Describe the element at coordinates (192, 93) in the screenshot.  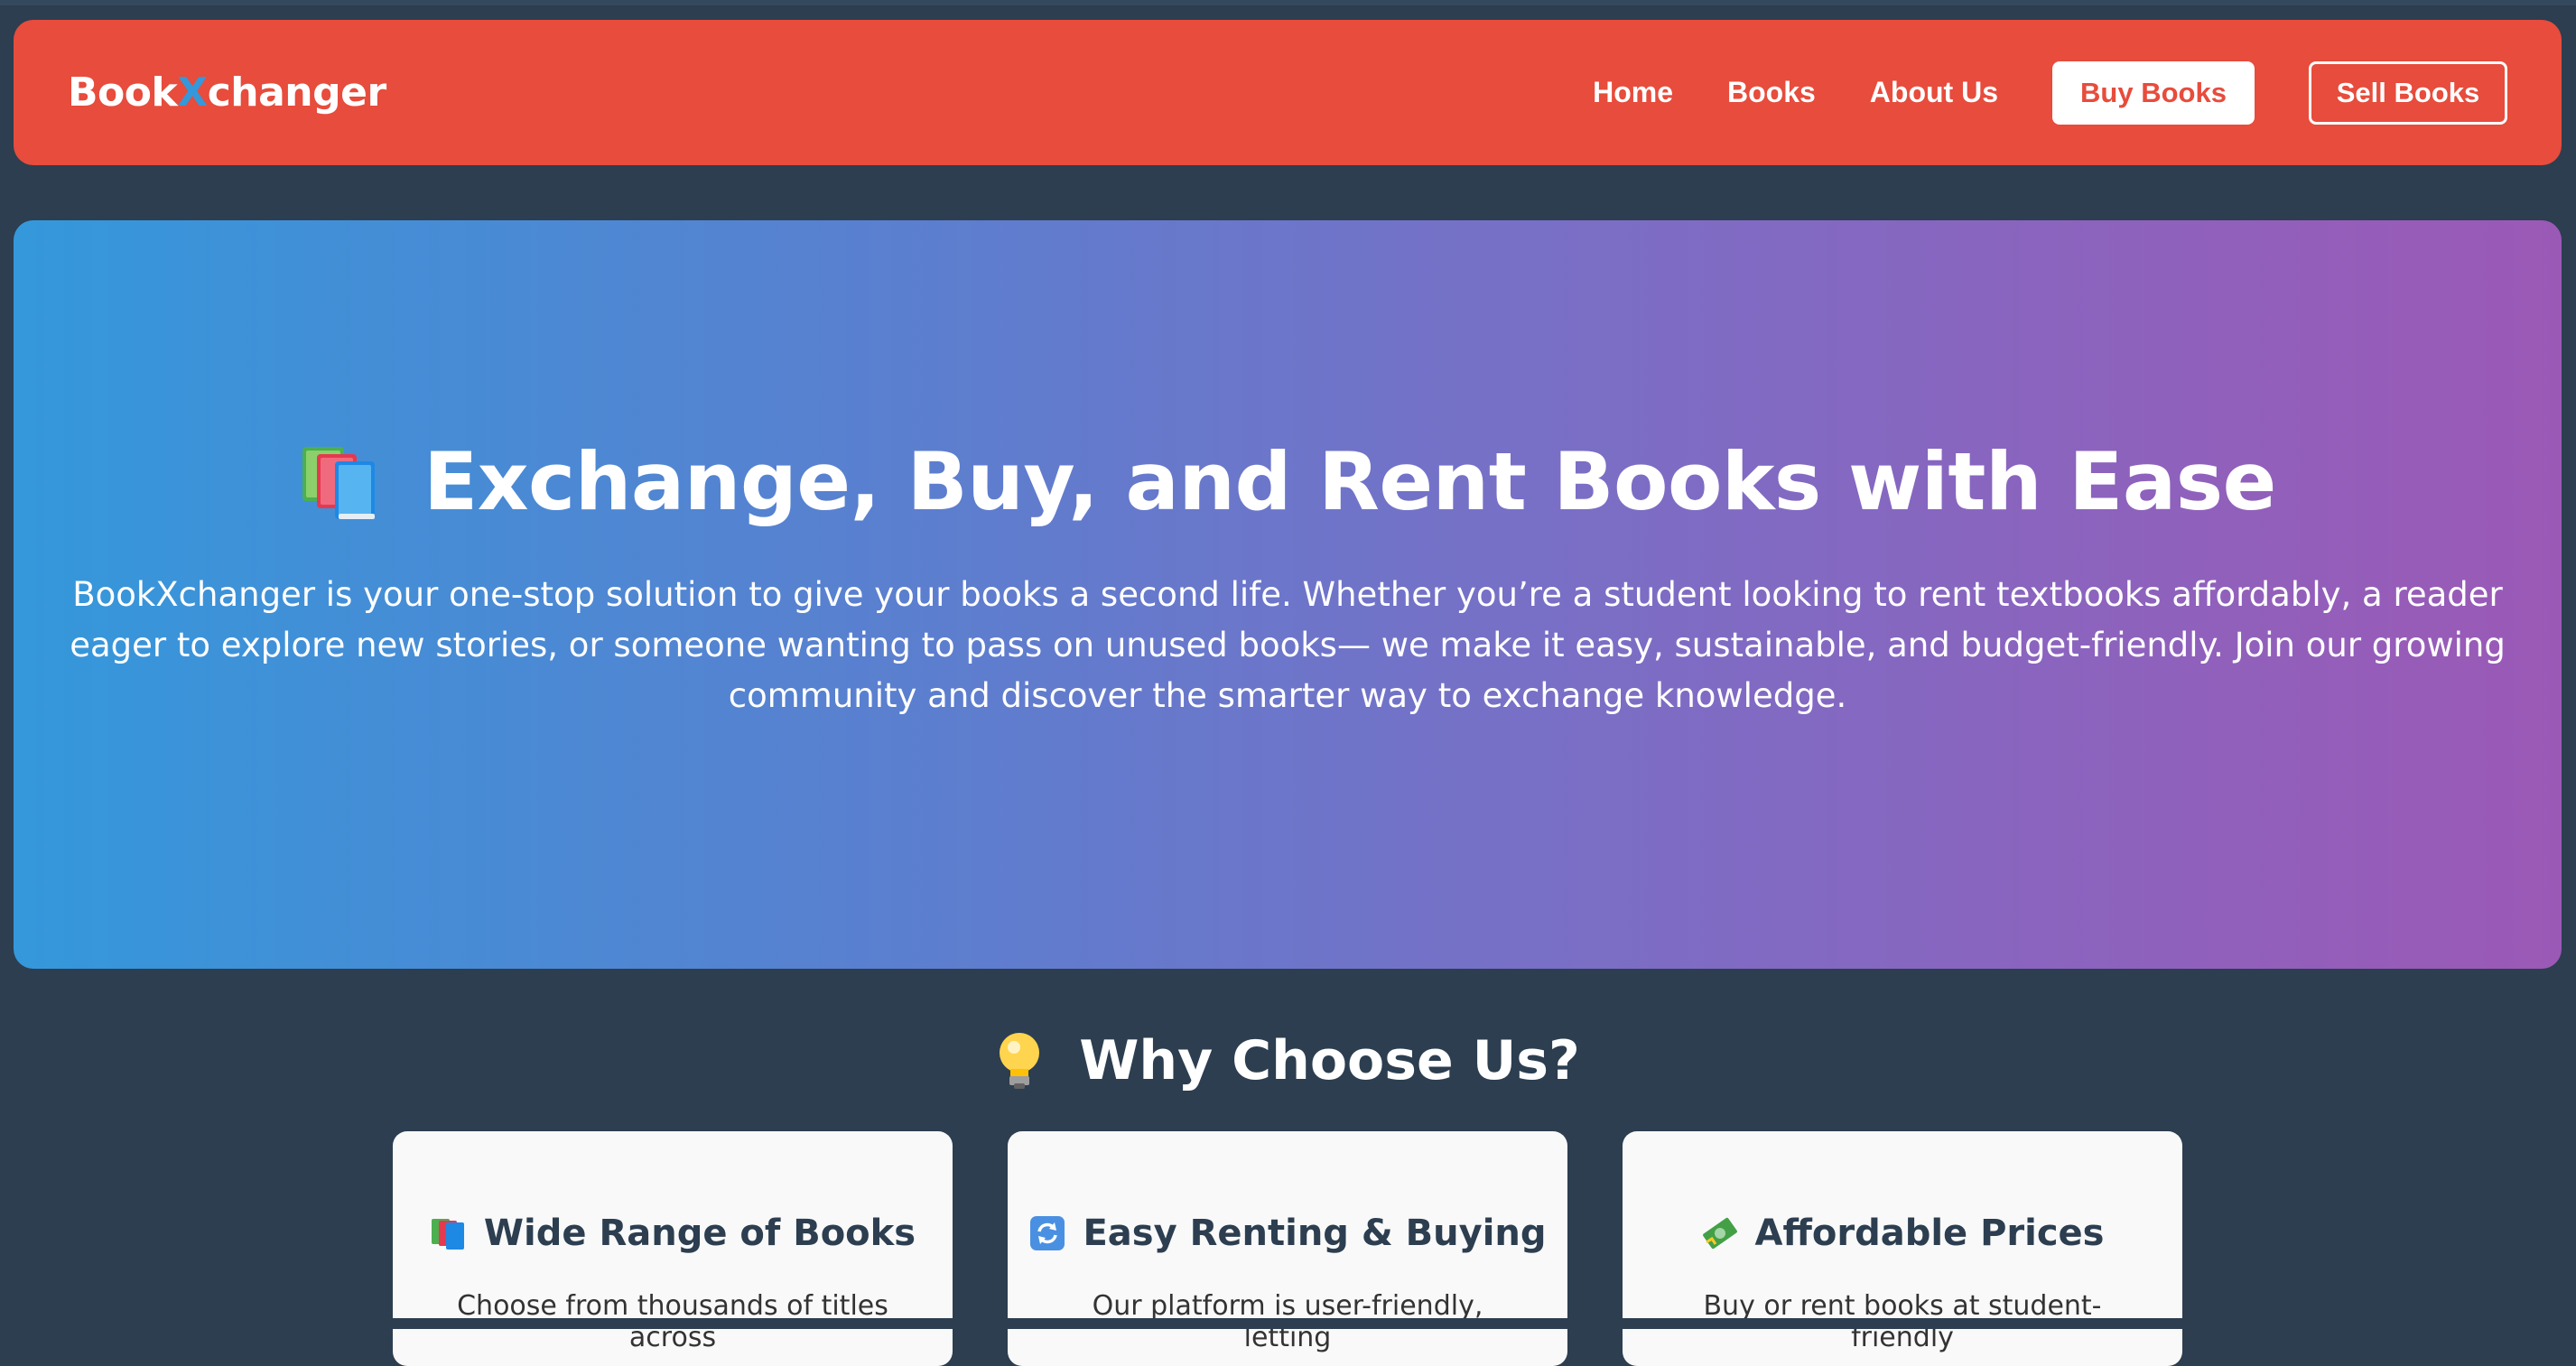
I see `brand-text-x: X` at that location.